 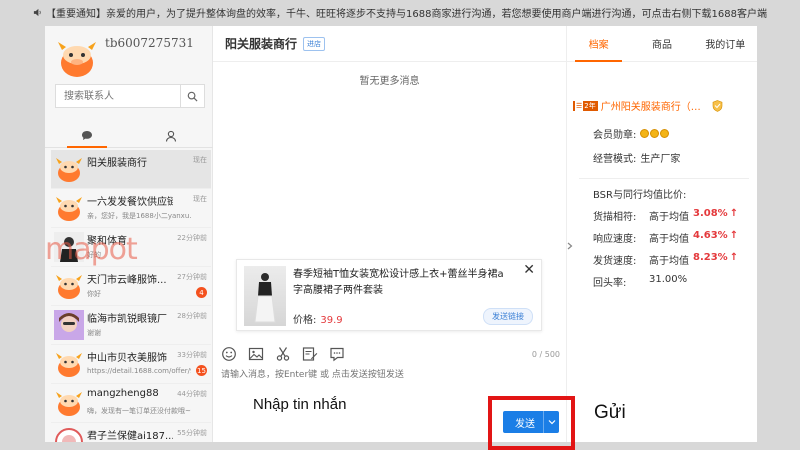 I want to click on highlight-box, so click(x=531, y=423).